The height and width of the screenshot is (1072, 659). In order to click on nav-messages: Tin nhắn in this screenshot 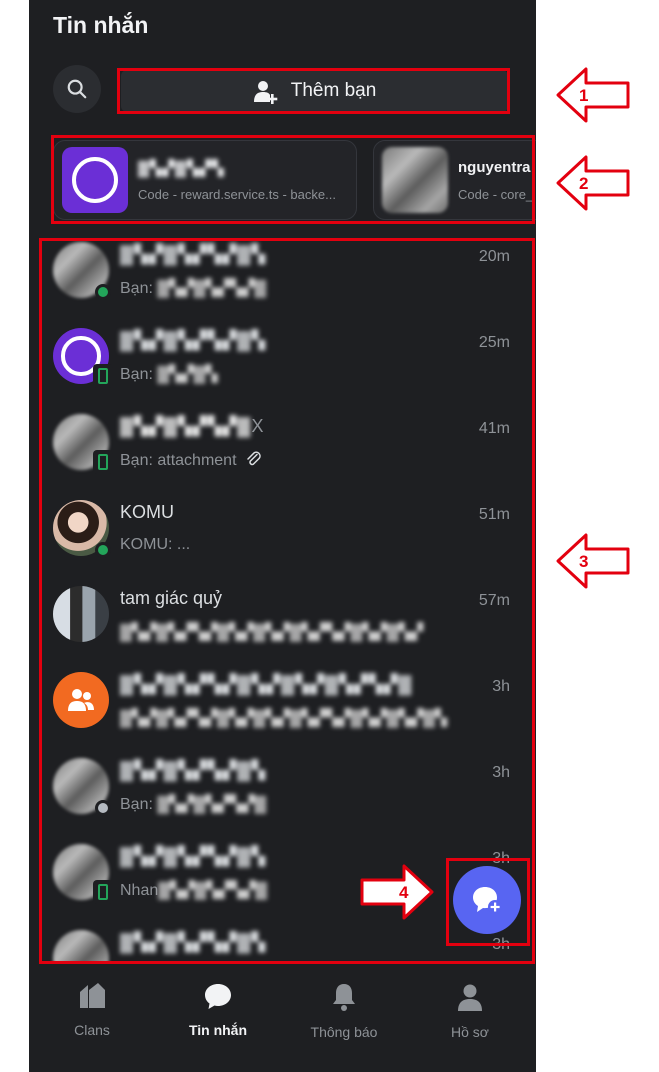, I will do `click(218, 1010)`.